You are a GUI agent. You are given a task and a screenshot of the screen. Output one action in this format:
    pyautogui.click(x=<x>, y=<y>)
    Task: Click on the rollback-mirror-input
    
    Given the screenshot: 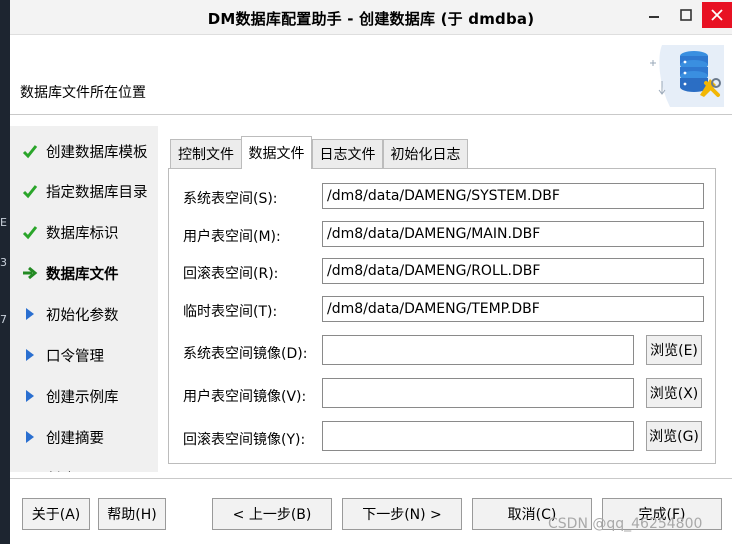 What is the action you would take?
    pyautogui.click(x=478, y=436)
    